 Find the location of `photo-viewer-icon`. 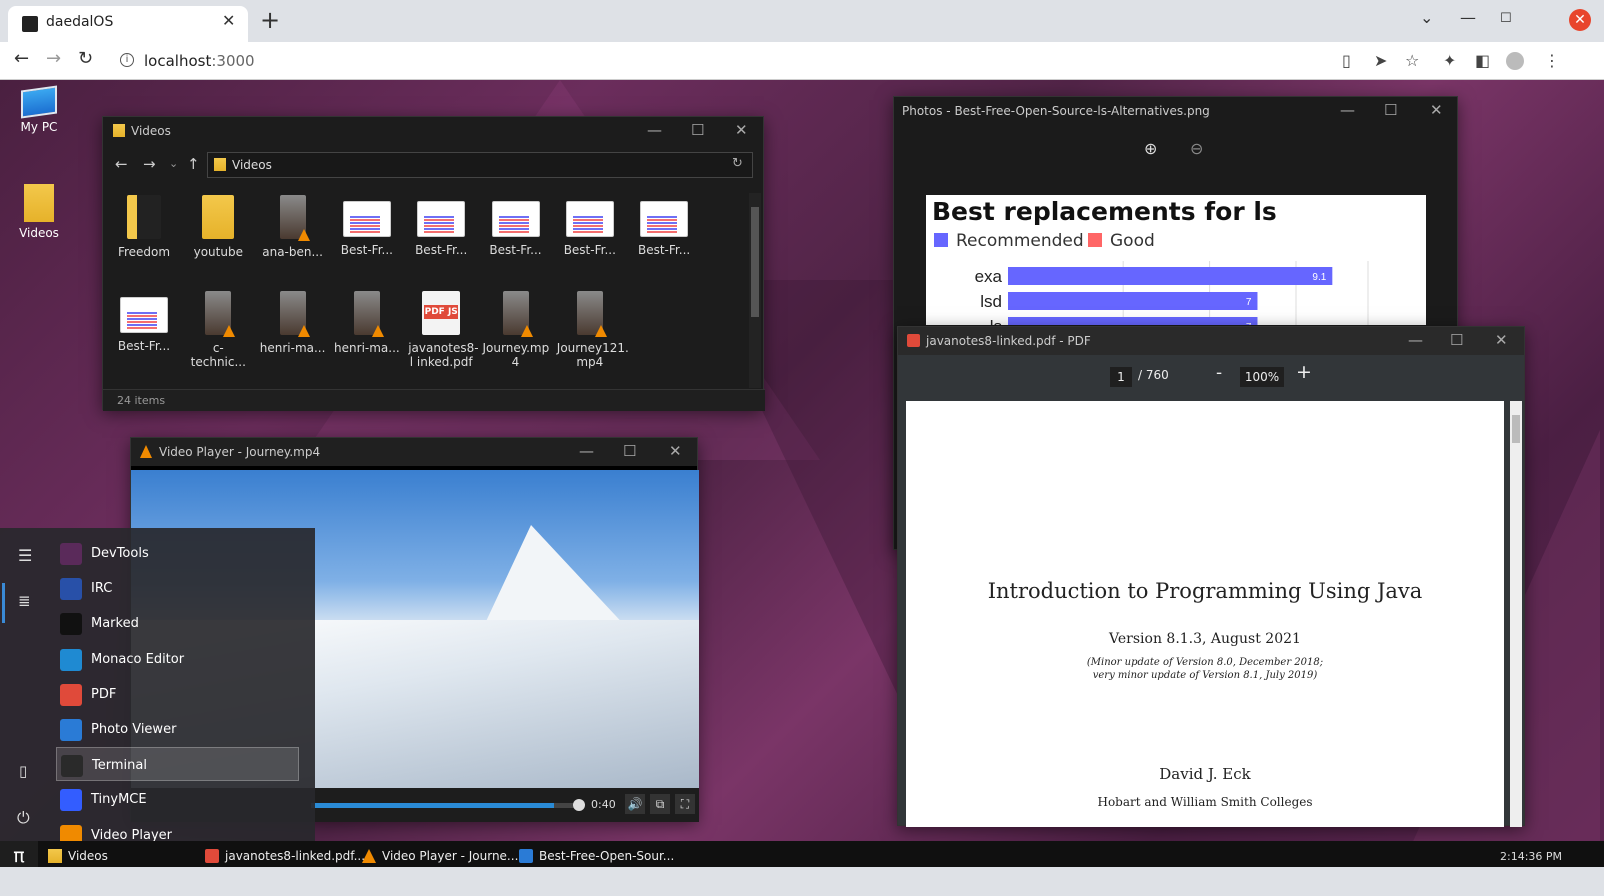

photo-viewer-icon is located at coordinates (526, 856).